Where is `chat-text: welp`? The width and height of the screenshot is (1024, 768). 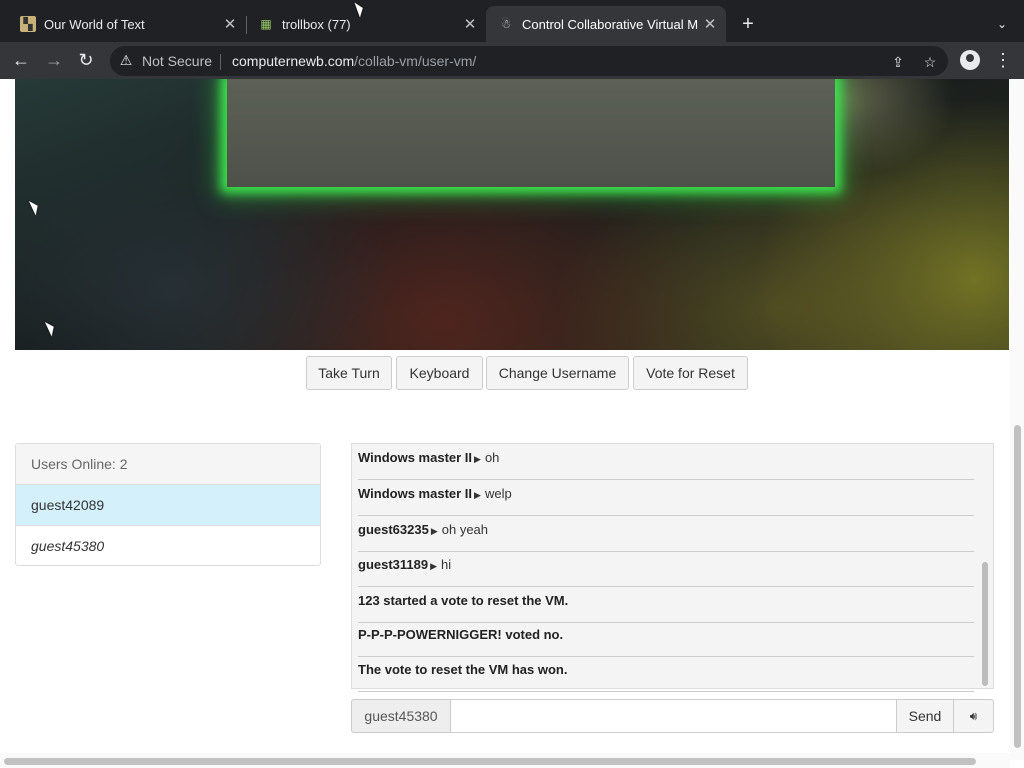
chat-text: welp is located at coordinates (498, 493).